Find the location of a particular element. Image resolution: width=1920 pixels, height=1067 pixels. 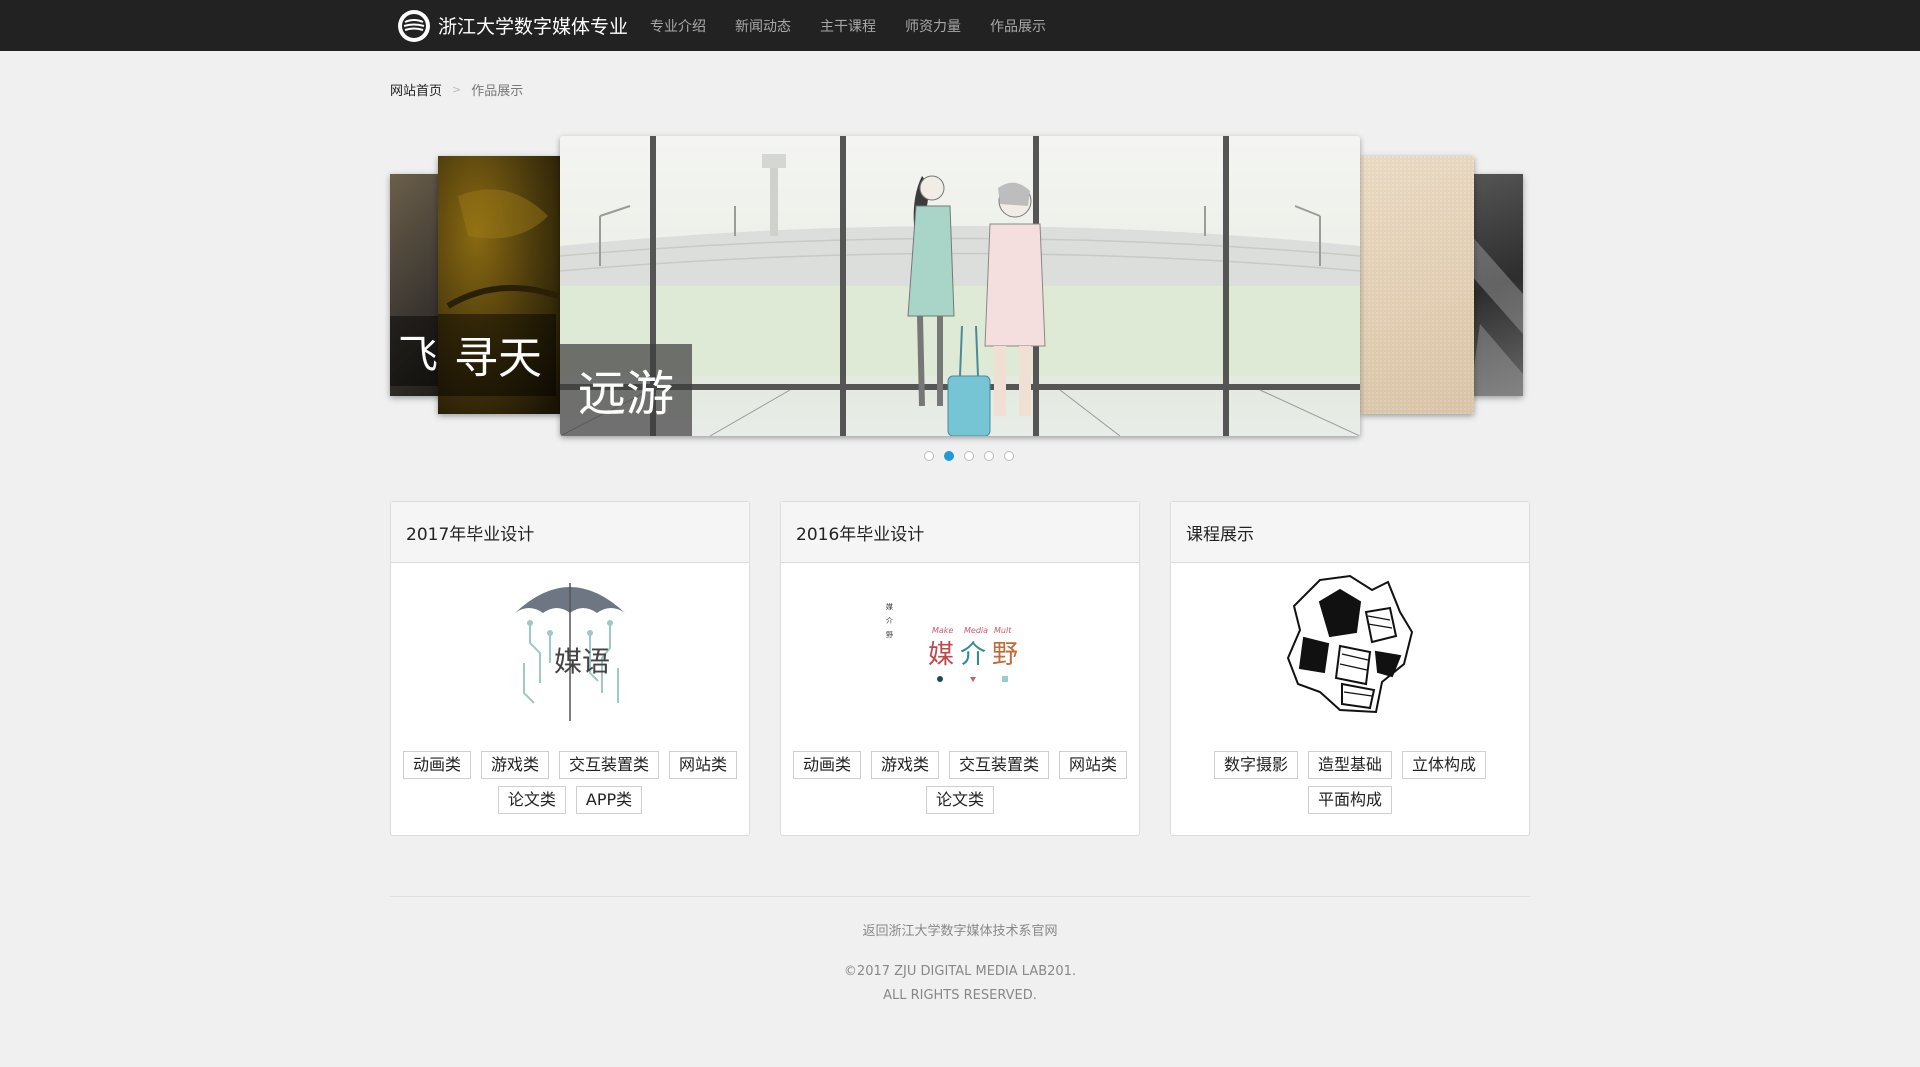

panel-2017-graduation: 2017年毕业设计 媒语 动画类 游戏类 交互装置类 网站类 论文类 APP类 is located at coordinates (570, 668).